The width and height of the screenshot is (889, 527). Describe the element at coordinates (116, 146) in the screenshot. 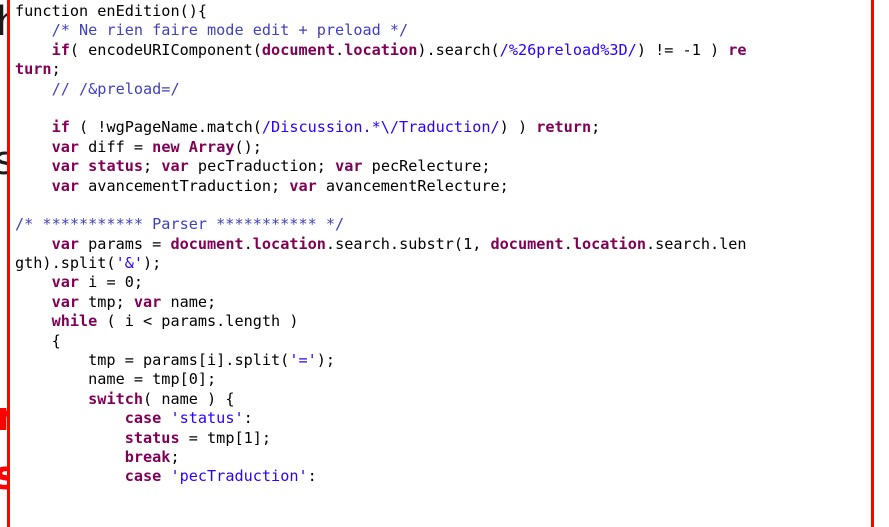

I see `code-token: diff =` at that location.